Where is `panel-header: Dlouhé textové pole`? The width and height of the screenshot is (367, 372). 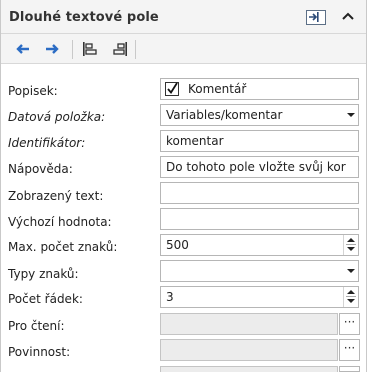
panel-header: Dlouhé textové pole is located at coordinates (183, 17).